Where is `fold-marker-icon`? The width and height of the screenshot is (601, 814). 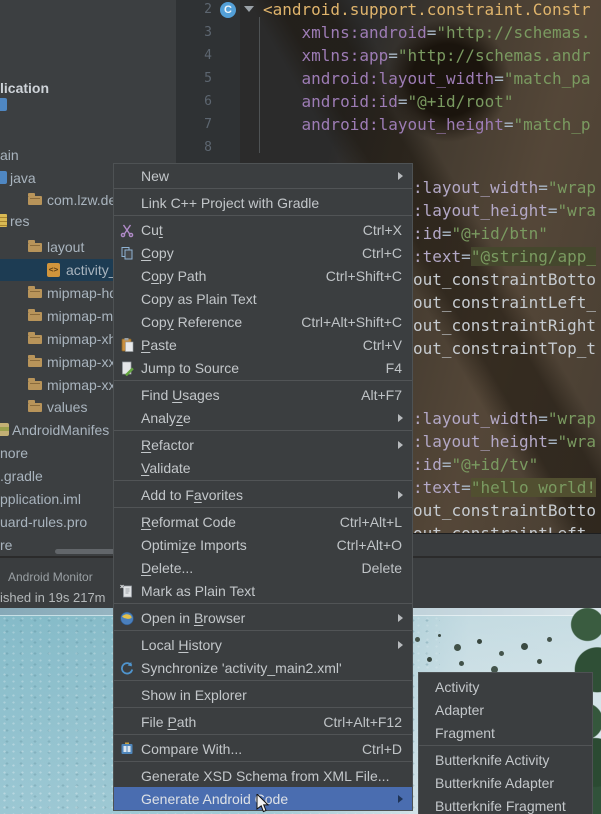 fold-marker-icon is located at coordinates (249, 9).